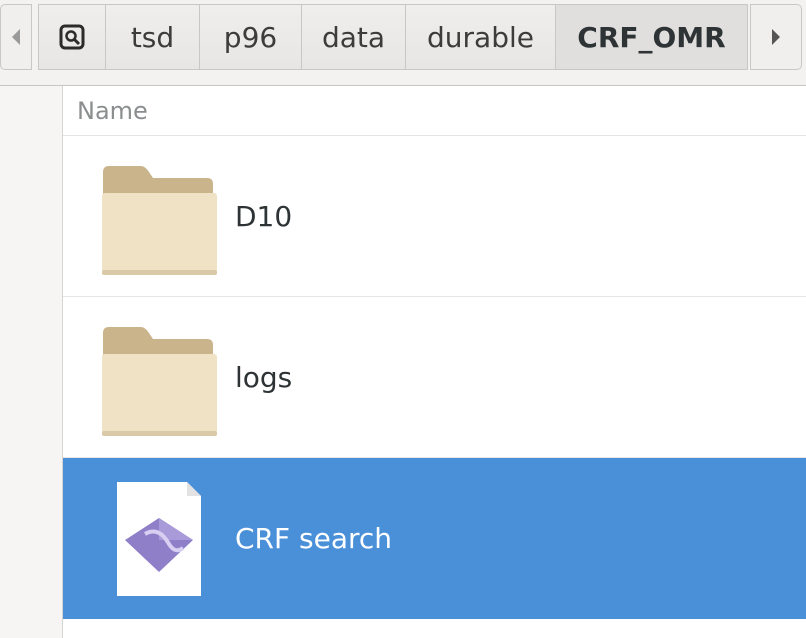  I want to click on crumb-label: durable, so click(480, 37).